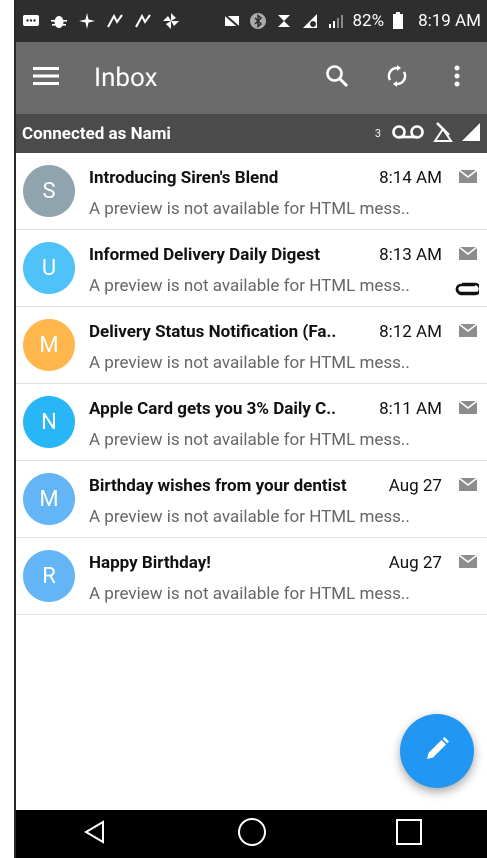 Image resolution: width=487 pixels, height=858 pixels. I want to click on recents-button, so click(409, 834).